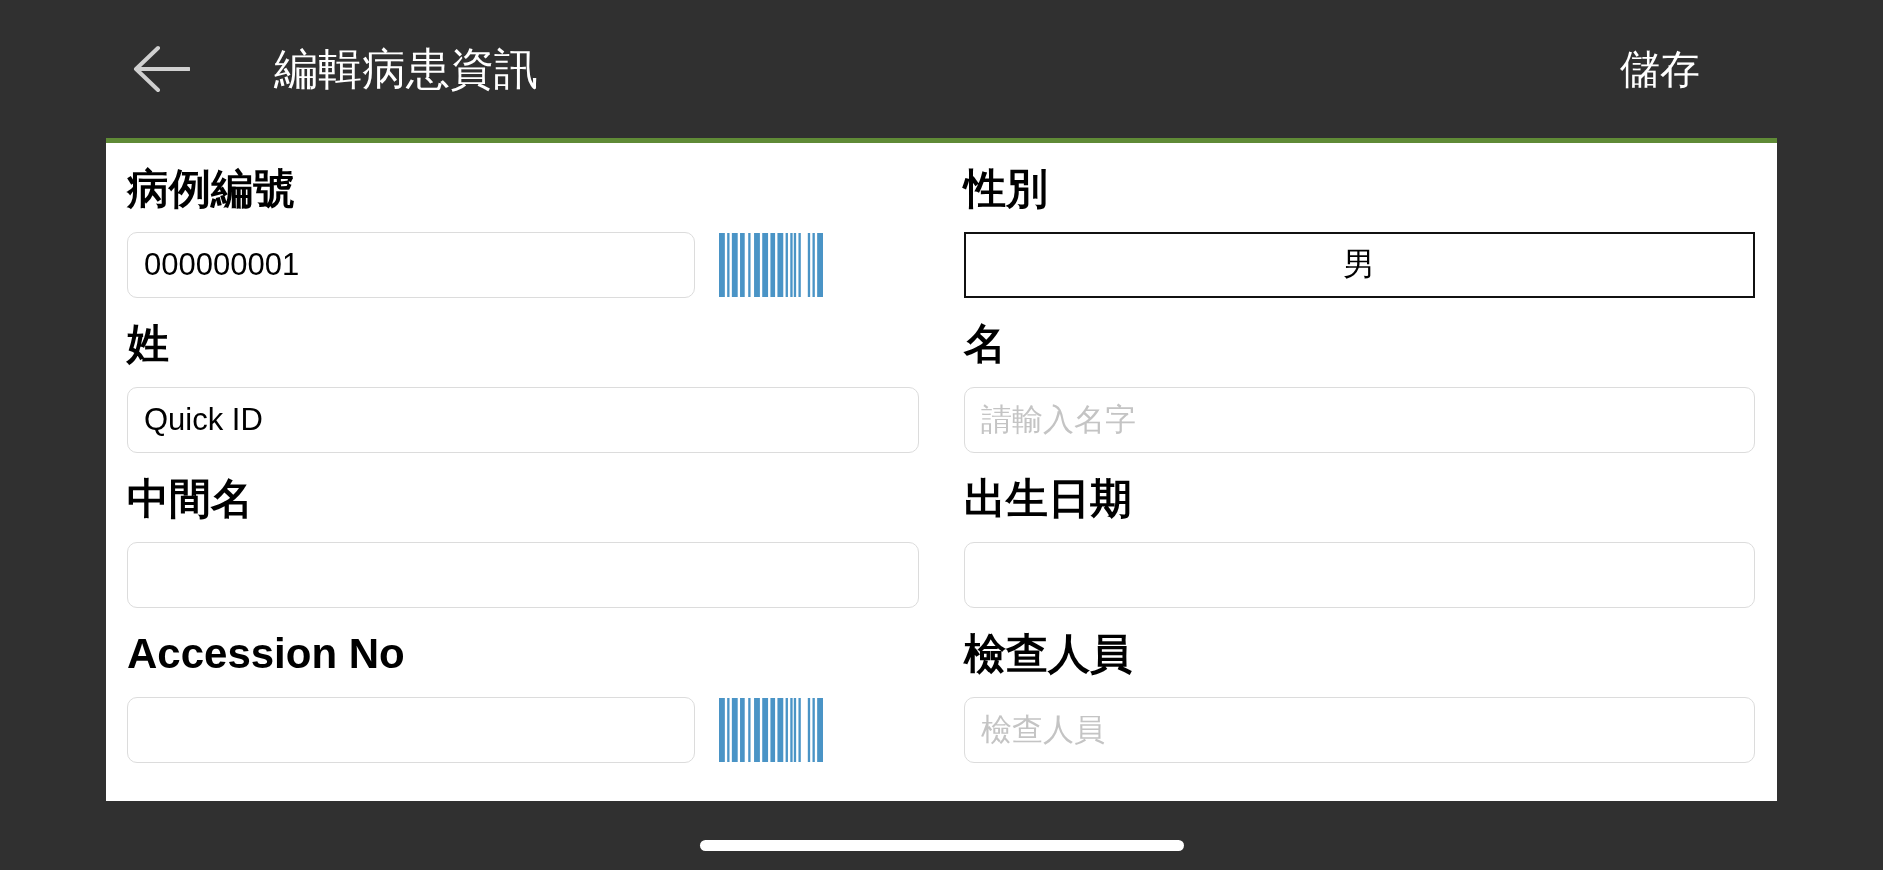  What do you see at coordinates (161, 69) in the screenshot?
I see `back-arrow-icon` at bounding box center [161, 69].